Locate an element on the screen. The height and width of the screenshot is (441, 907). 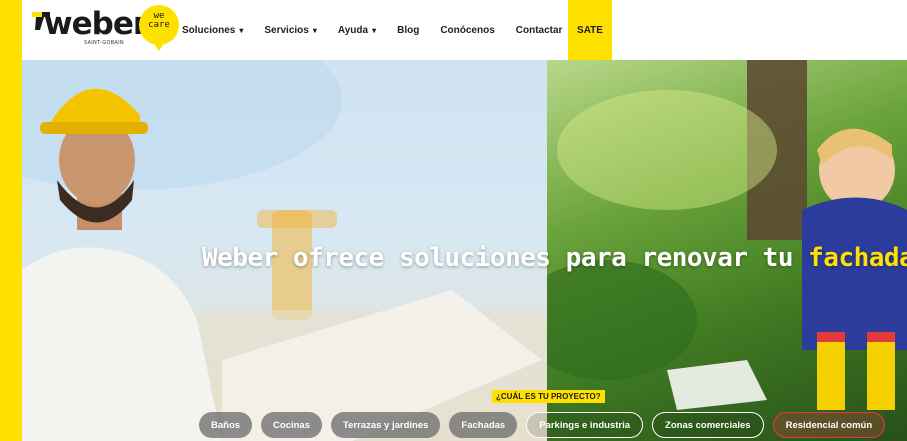
chip-cocinas: Cocinas is located at coordinates (292, 425).